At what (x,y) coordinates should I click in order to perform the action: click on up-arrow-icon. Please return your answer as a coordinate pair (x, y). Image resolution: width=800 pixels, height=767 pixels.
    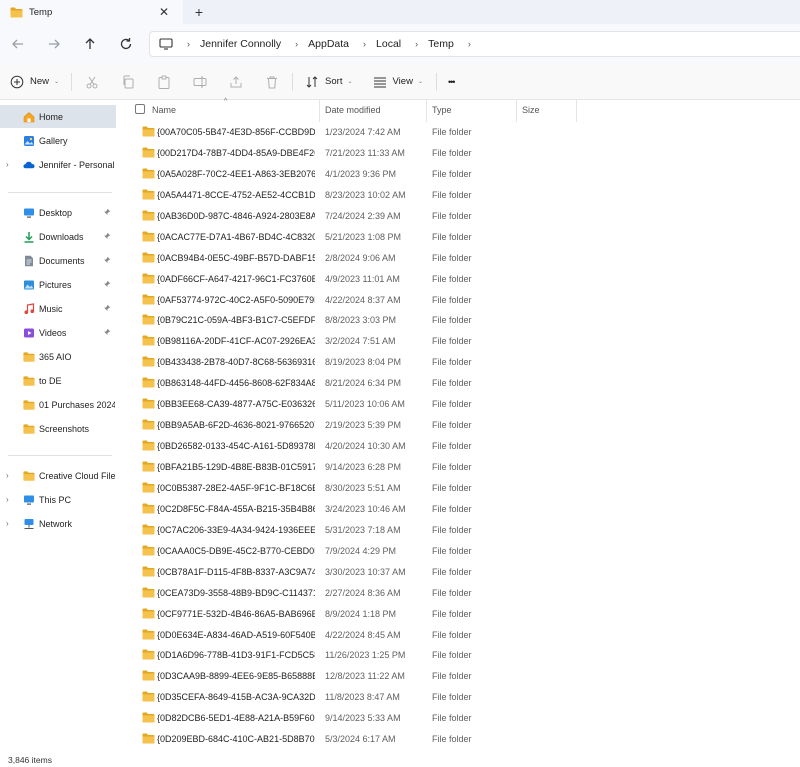
    Looking at the image, I should click on (90, 44).